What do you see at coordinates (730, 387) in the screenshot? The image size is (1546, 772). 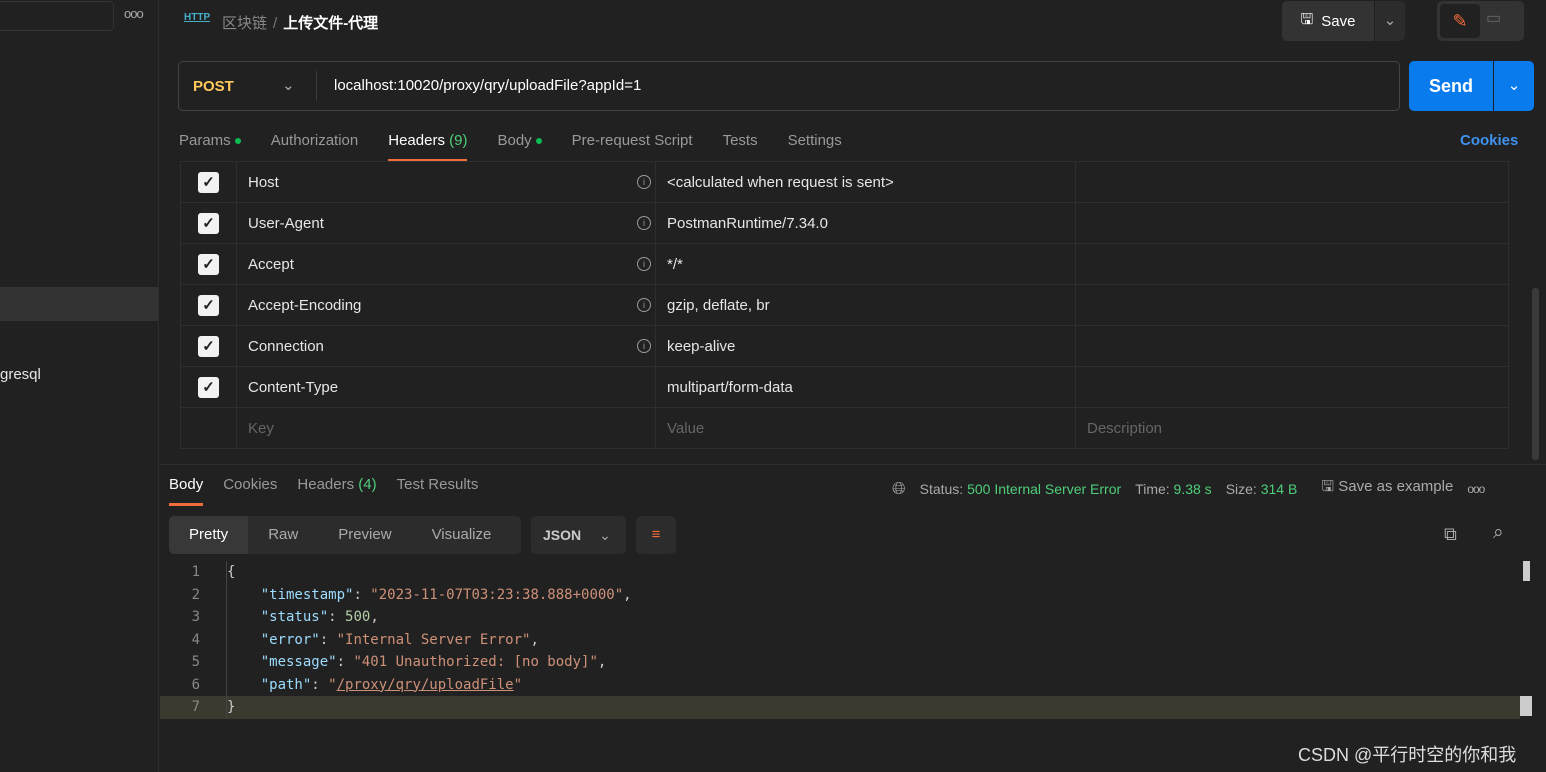 I see `header-value: multipart/form-data` at bounding box center [730, 387].